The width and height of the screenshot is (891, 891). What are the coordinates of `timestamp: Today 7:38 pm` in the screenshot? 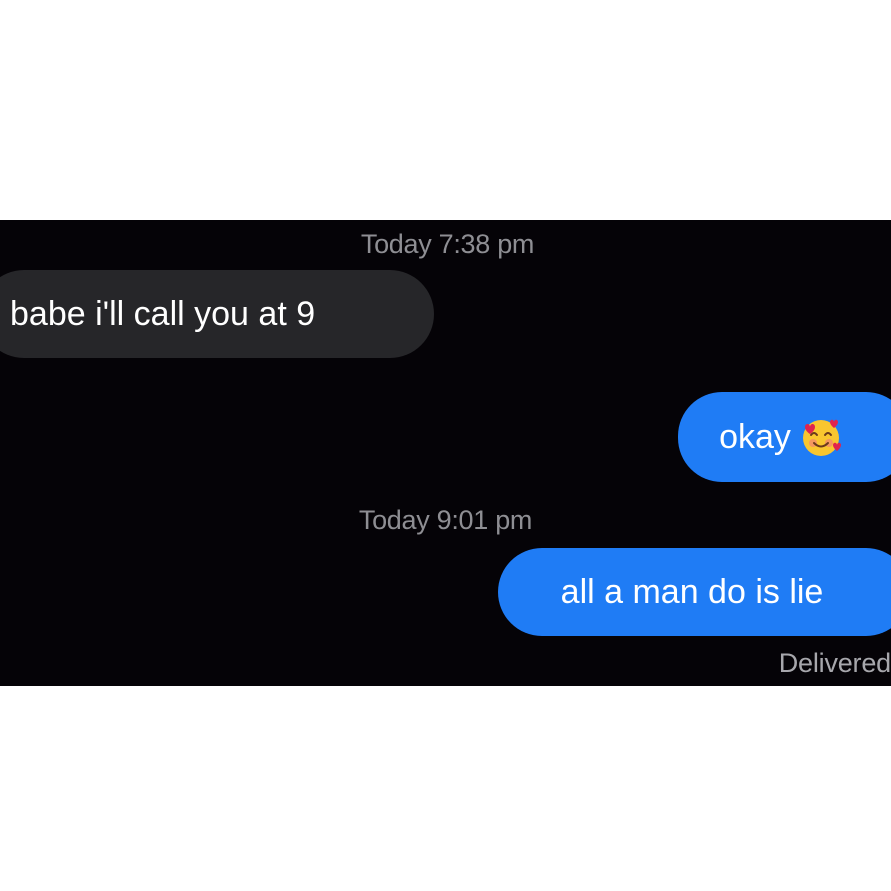 It's located at (447, 244).